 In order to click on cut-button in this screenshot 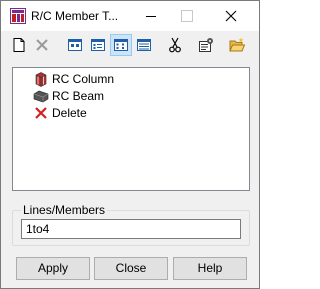, I will do `click(175, 45)`.